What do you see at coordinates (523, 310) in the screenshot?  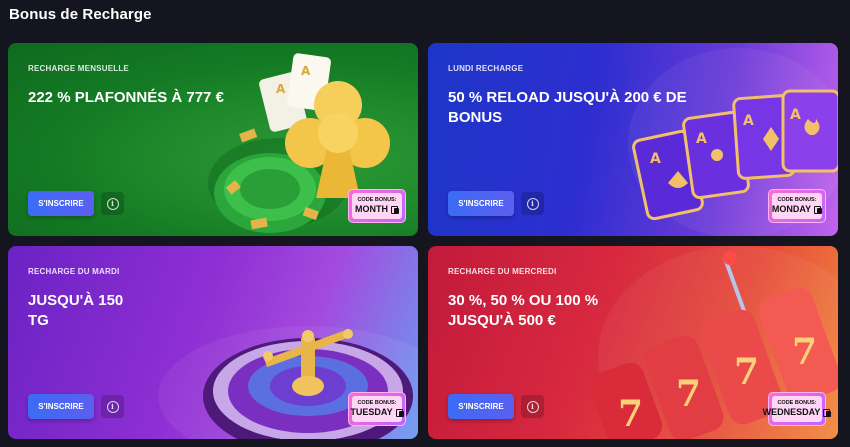 I see `card-headline: 30 %, 50 % OU 100 % JUSQU'À 500 €` at bounding box center [523, 310].